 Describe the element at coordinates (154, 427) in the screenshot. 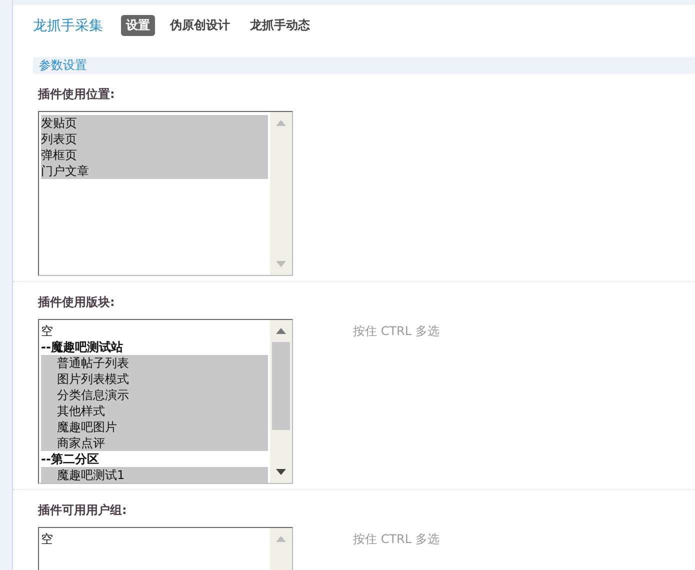

I see `list-option: 魔趣吧图片` at that location.